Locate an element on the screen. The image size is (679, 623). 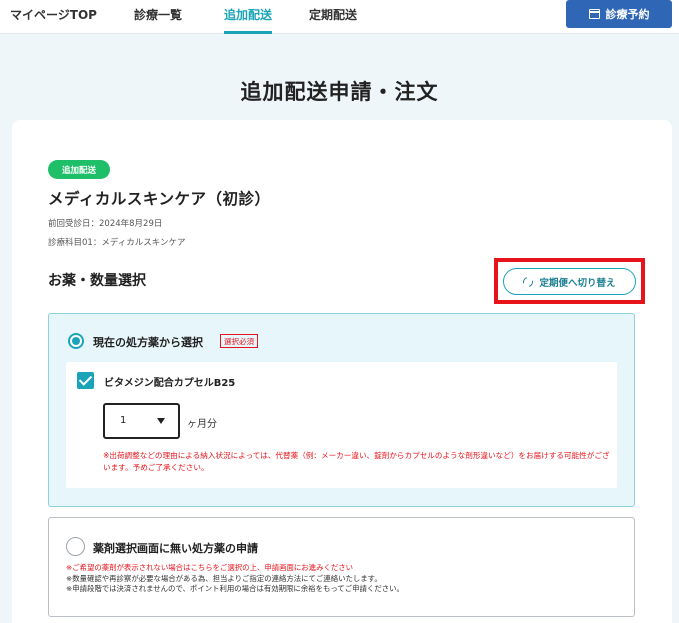
option-other-label: 薬剤選択画面に無い処方薬の申請 is located at coordinates (175, 548).